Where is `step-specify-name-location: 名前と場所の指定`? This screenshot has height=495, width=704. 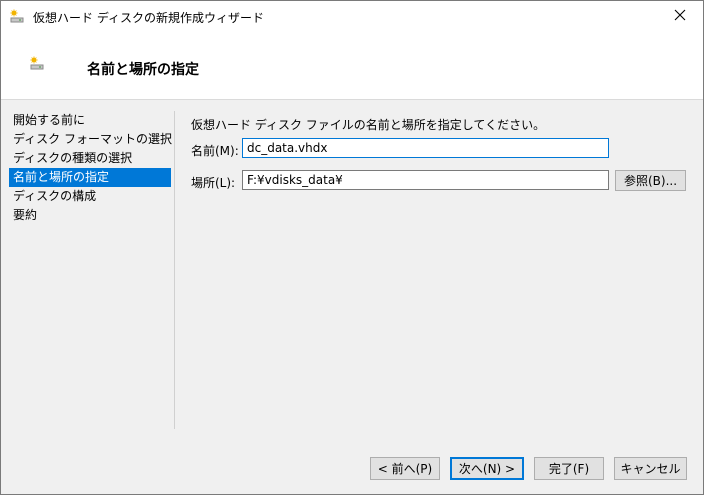
step-specify-name-location: 名前と場所の指定 is located at coordinates (90, 177).